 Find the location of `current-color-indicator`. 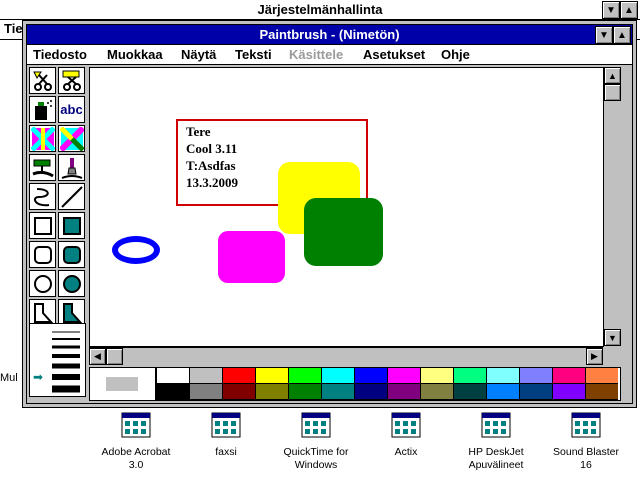

current-color-indicator is located at coordinates (123, 384).